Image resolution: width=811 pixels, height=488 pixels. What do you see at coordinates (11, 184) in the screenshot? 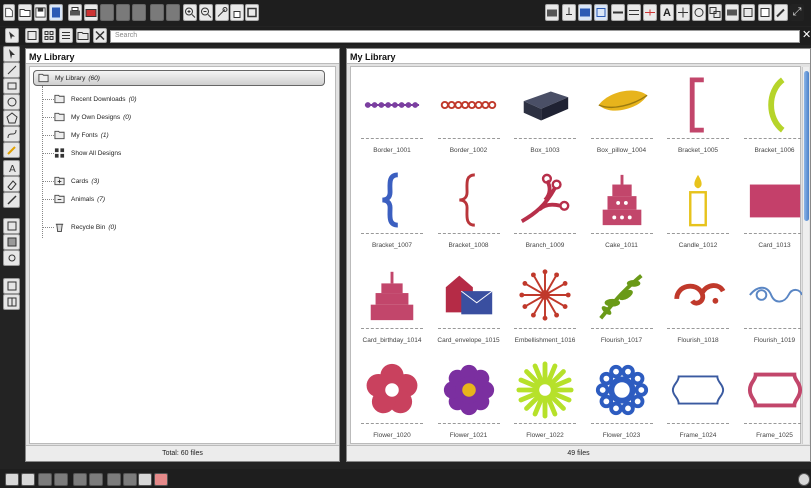
I see `eraser-tool-icon` at bounding box center [11, 184].